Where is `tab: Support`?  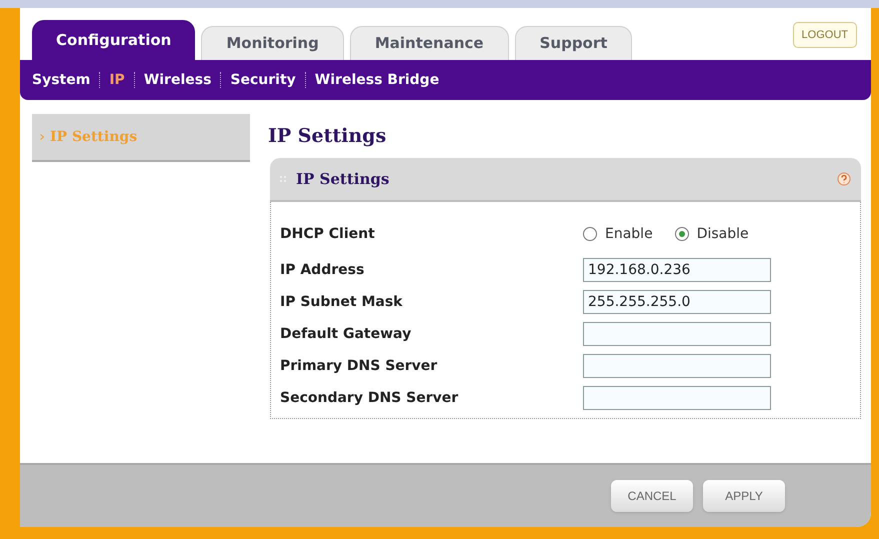
tab: Support is located at coordinates (573, 43).